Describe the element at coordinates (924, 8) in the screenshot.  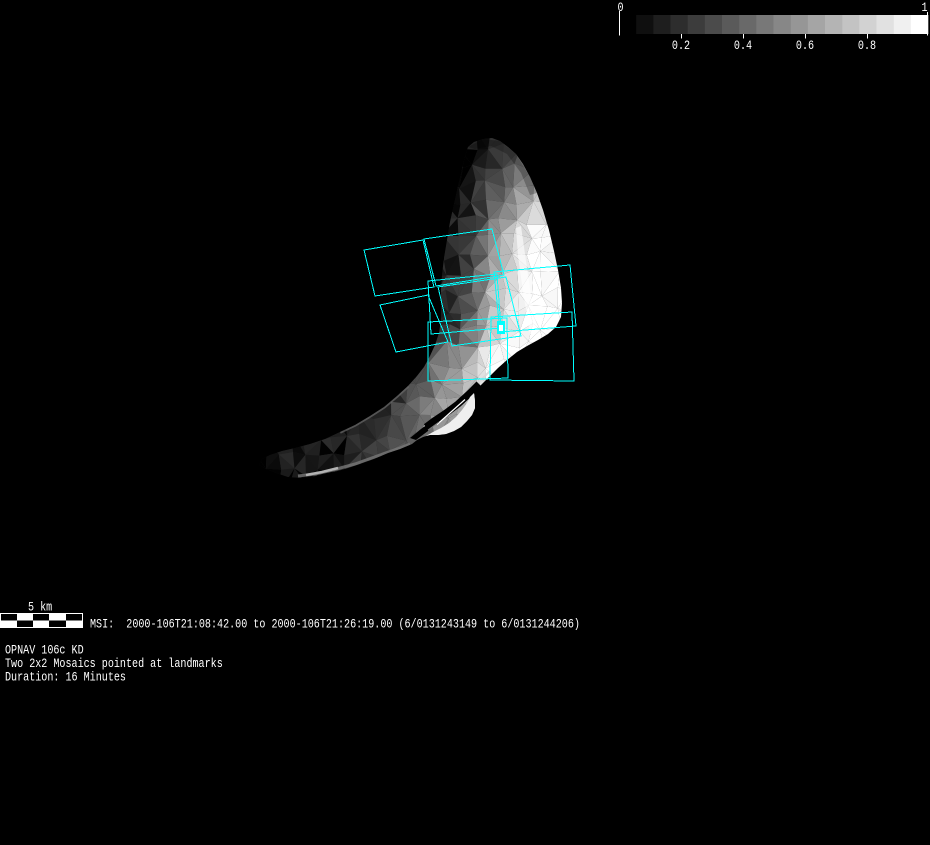
I see `svg-text: 1` at that location.